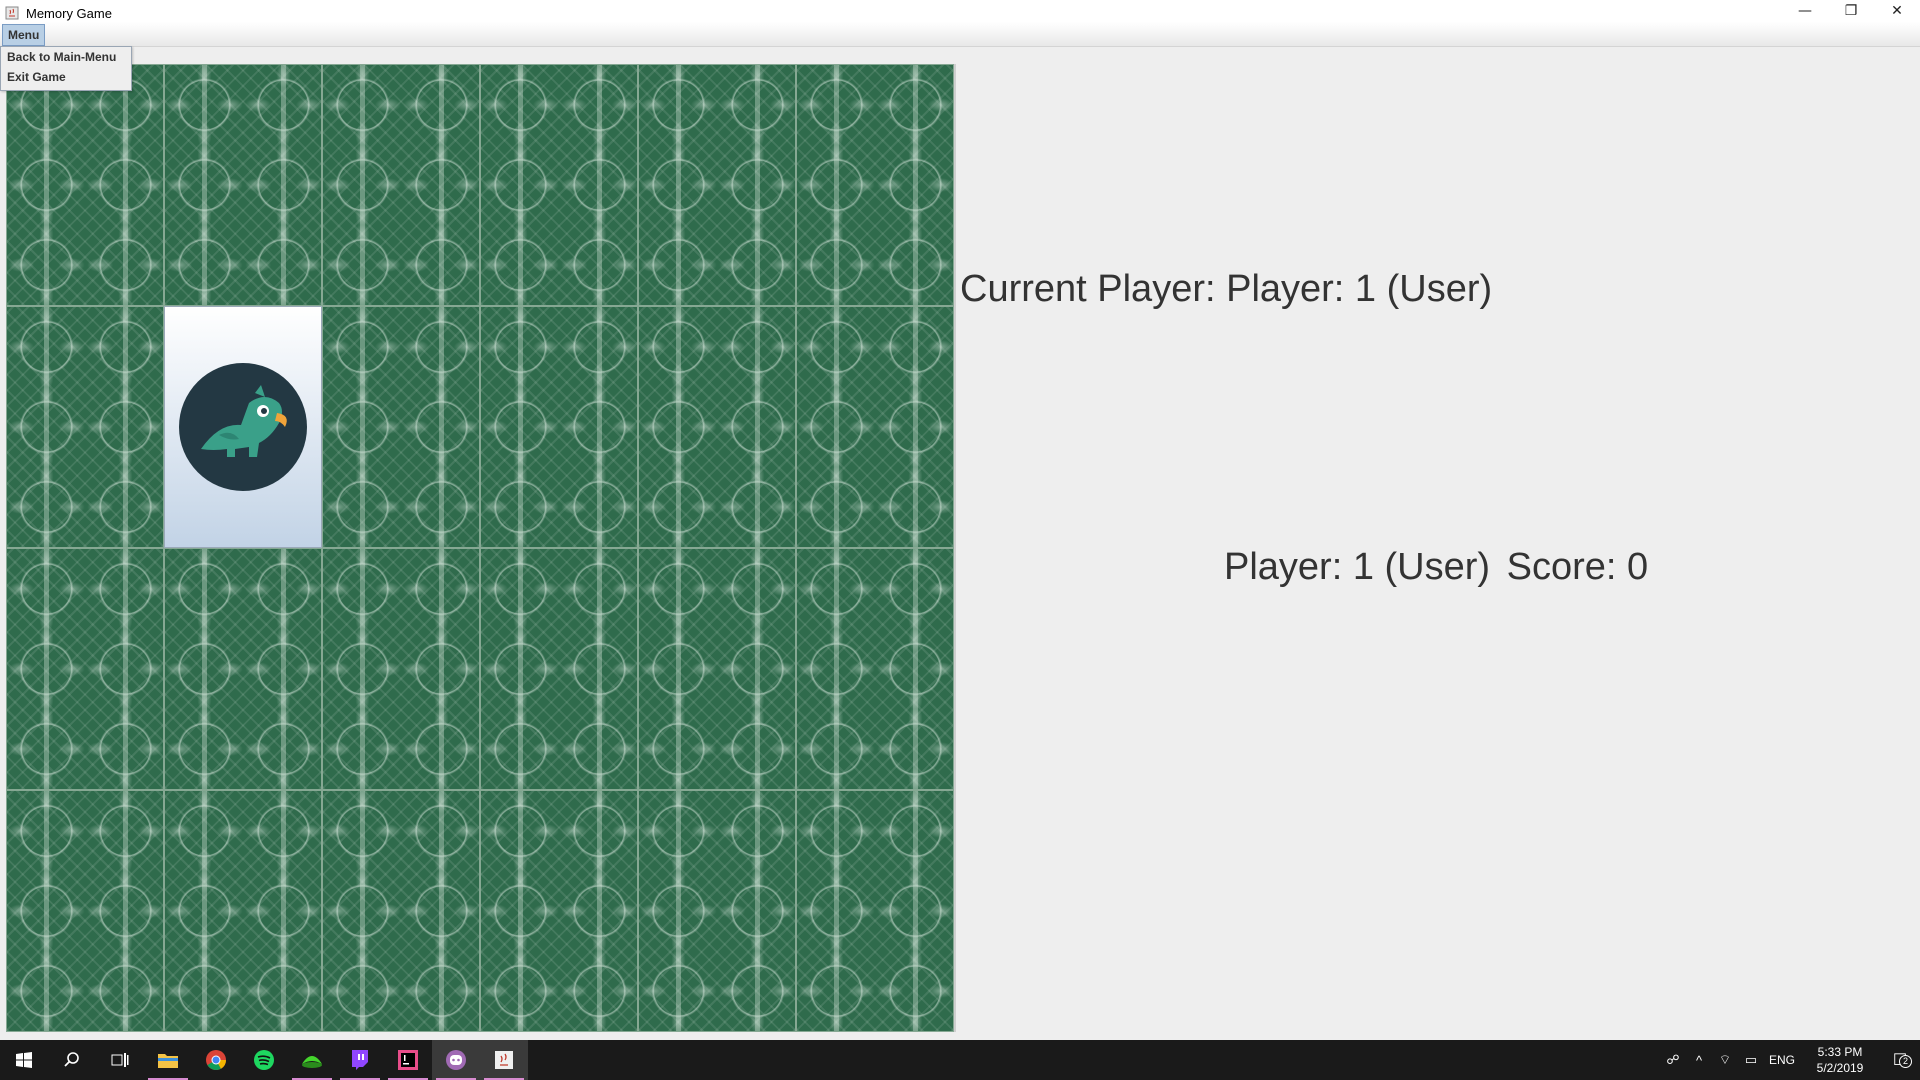 This screenshot has width=1920, height=1080. I want to click on taskbar-app-intellij, so click(408, 1060).